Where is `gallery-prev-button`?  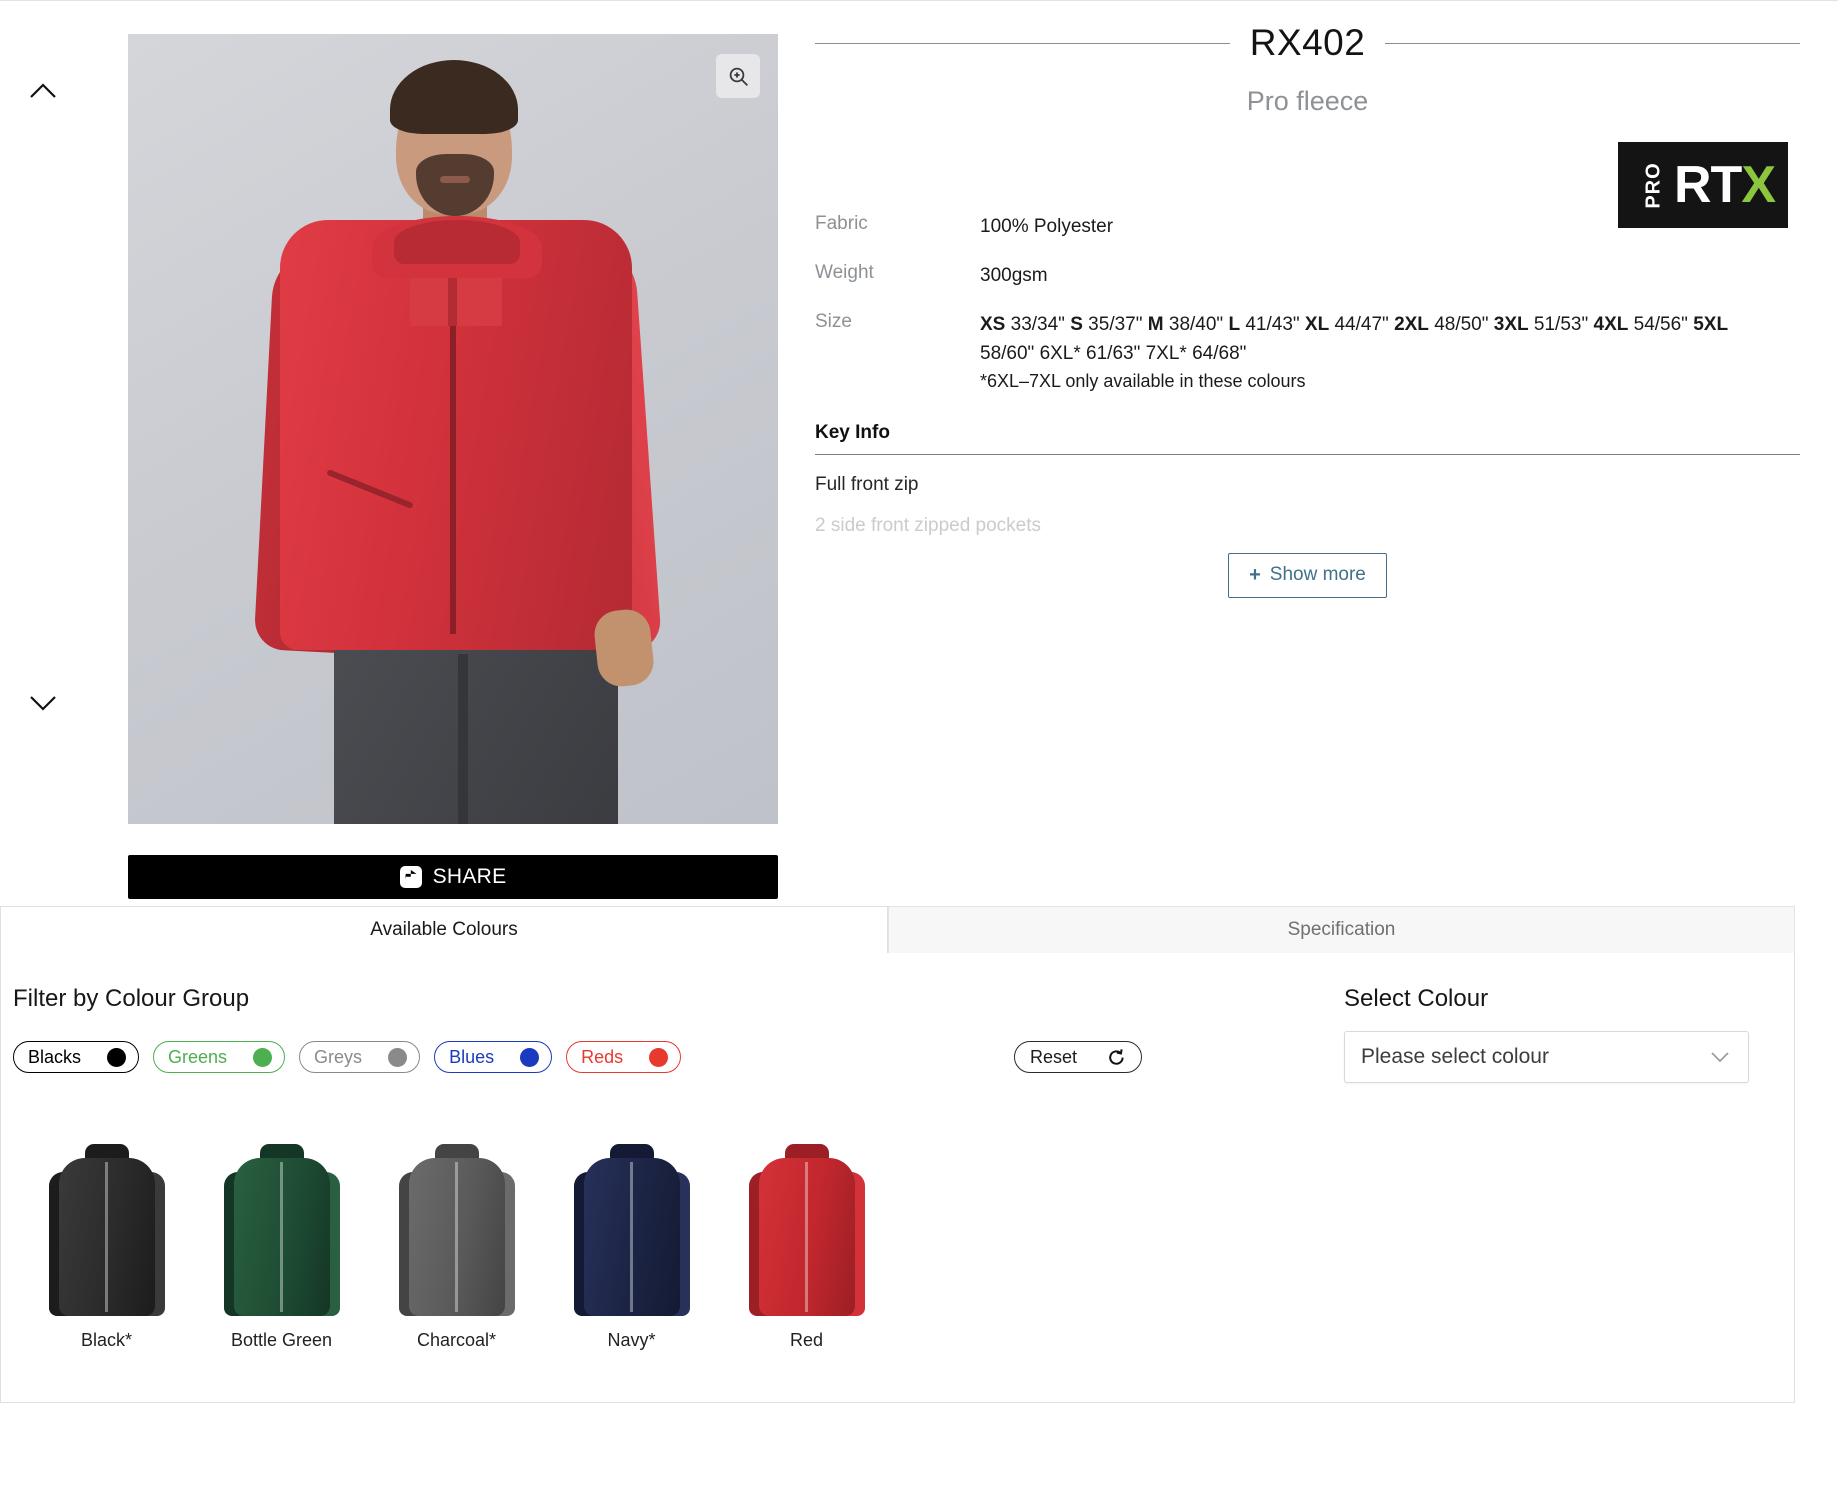
gallery-prev-button is located at coordinates (43, 91).